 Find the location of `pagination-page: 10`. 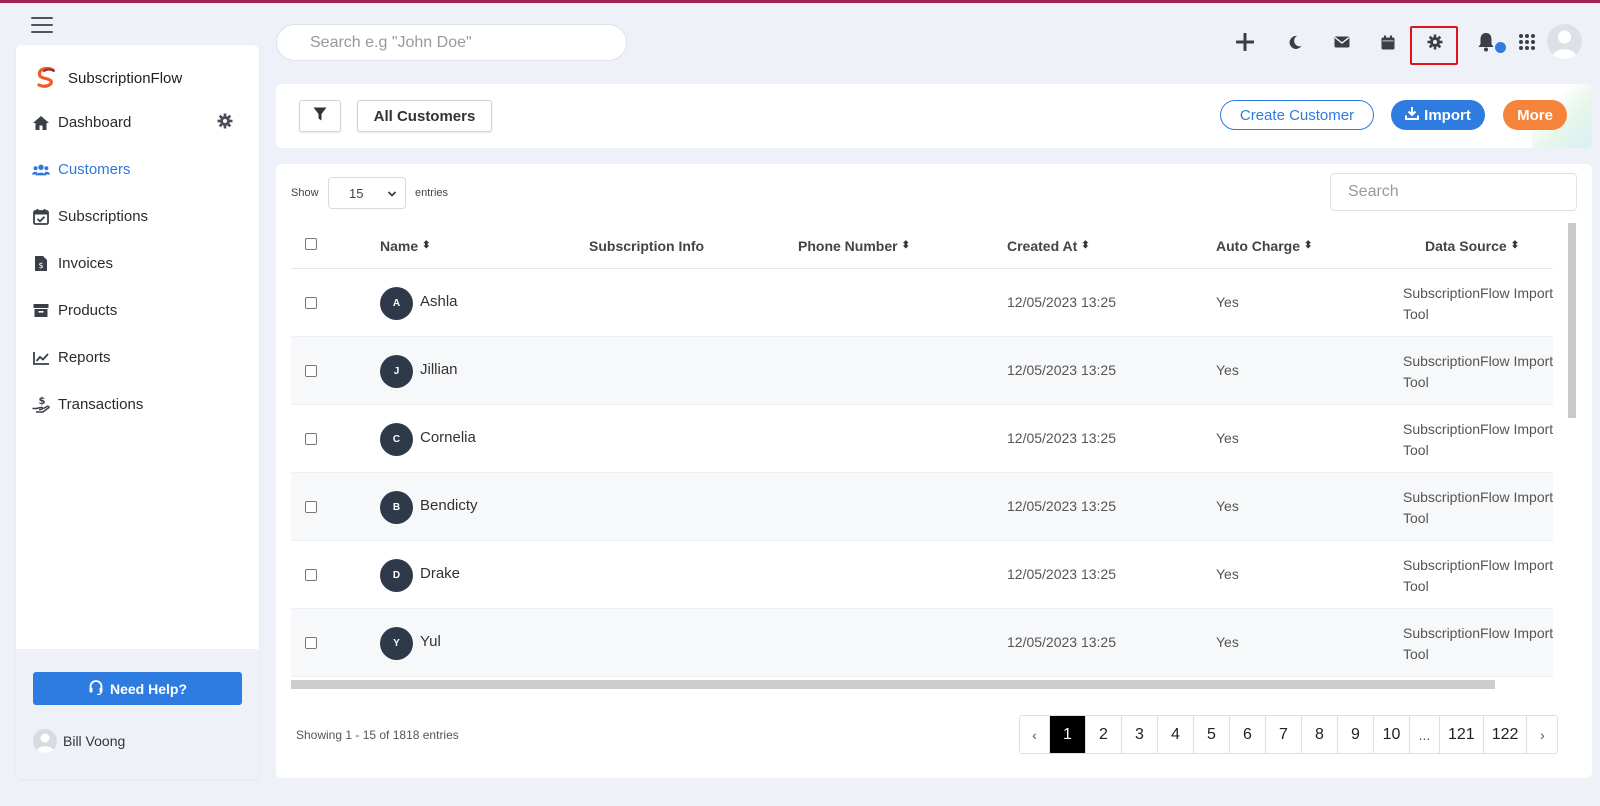

pagination-page: 10 is located at coordinates (1392, 734).